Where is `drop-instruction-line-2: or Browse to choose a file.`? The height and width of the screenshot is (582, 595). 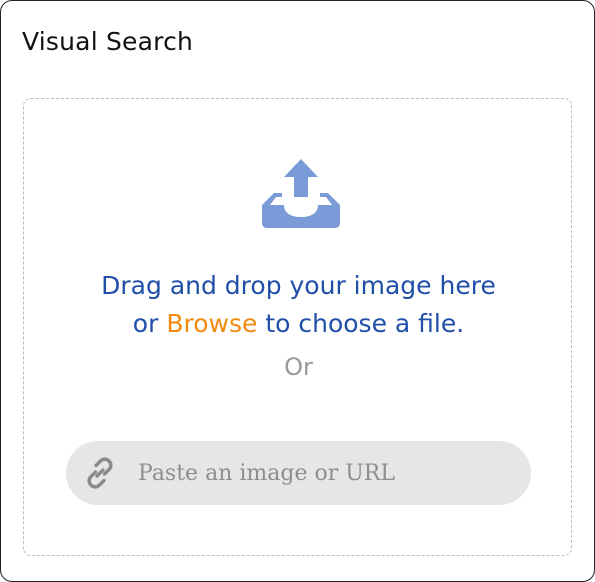 drop-instruction-line-2: or Browse to choose a file. is located at coordinates (298, 324).